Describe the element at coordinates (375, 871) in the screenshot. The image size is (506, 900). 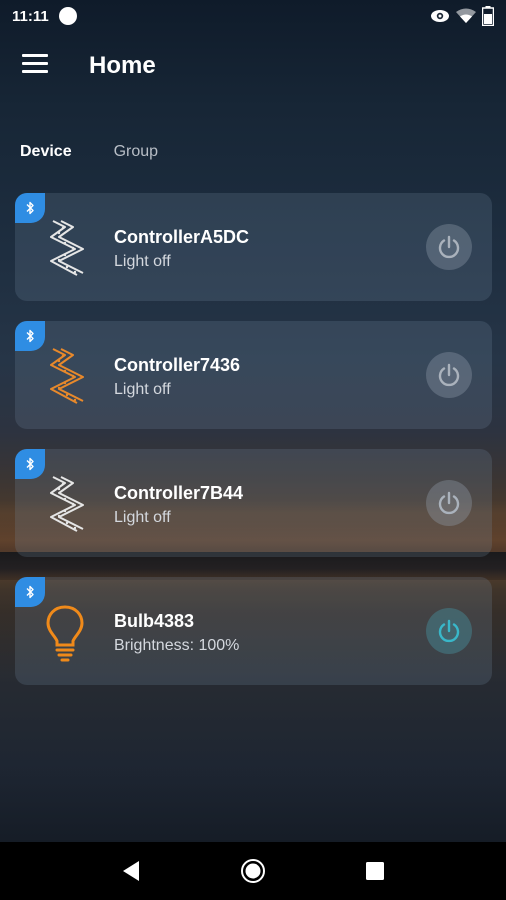
I see `recents-square-icon` at that location.